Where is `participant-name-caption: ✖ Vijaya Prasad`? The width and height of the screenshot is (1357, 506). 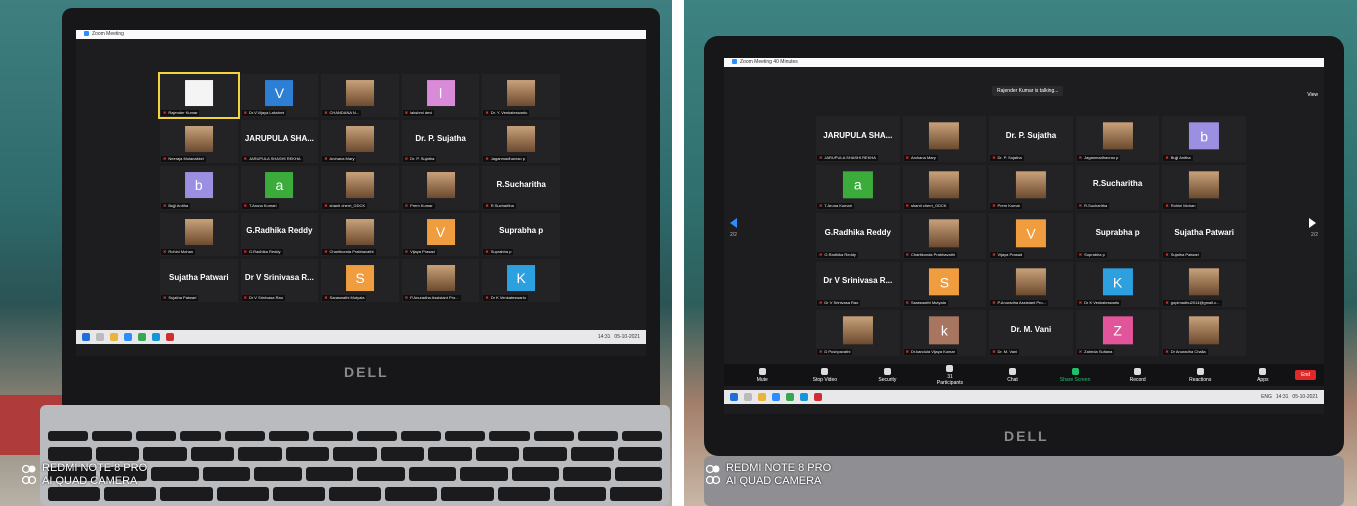
participant-name-caption: ✖ Vijaya Prasad is located at coordinates (1007, 254).